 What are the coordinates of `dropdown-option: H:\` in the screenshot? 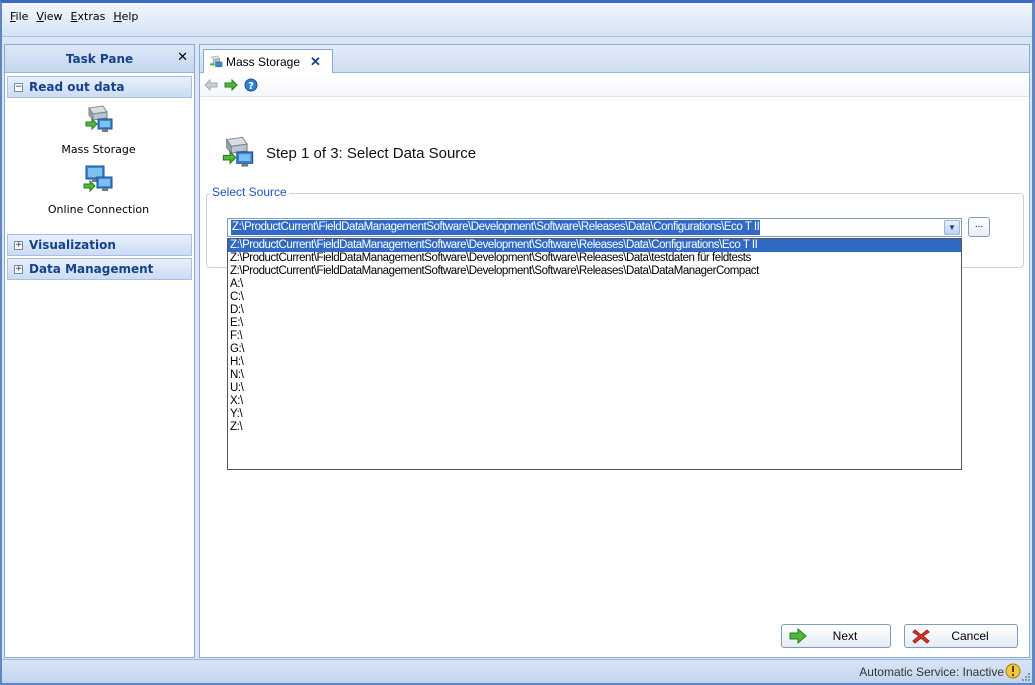 It's located at (594, 362).